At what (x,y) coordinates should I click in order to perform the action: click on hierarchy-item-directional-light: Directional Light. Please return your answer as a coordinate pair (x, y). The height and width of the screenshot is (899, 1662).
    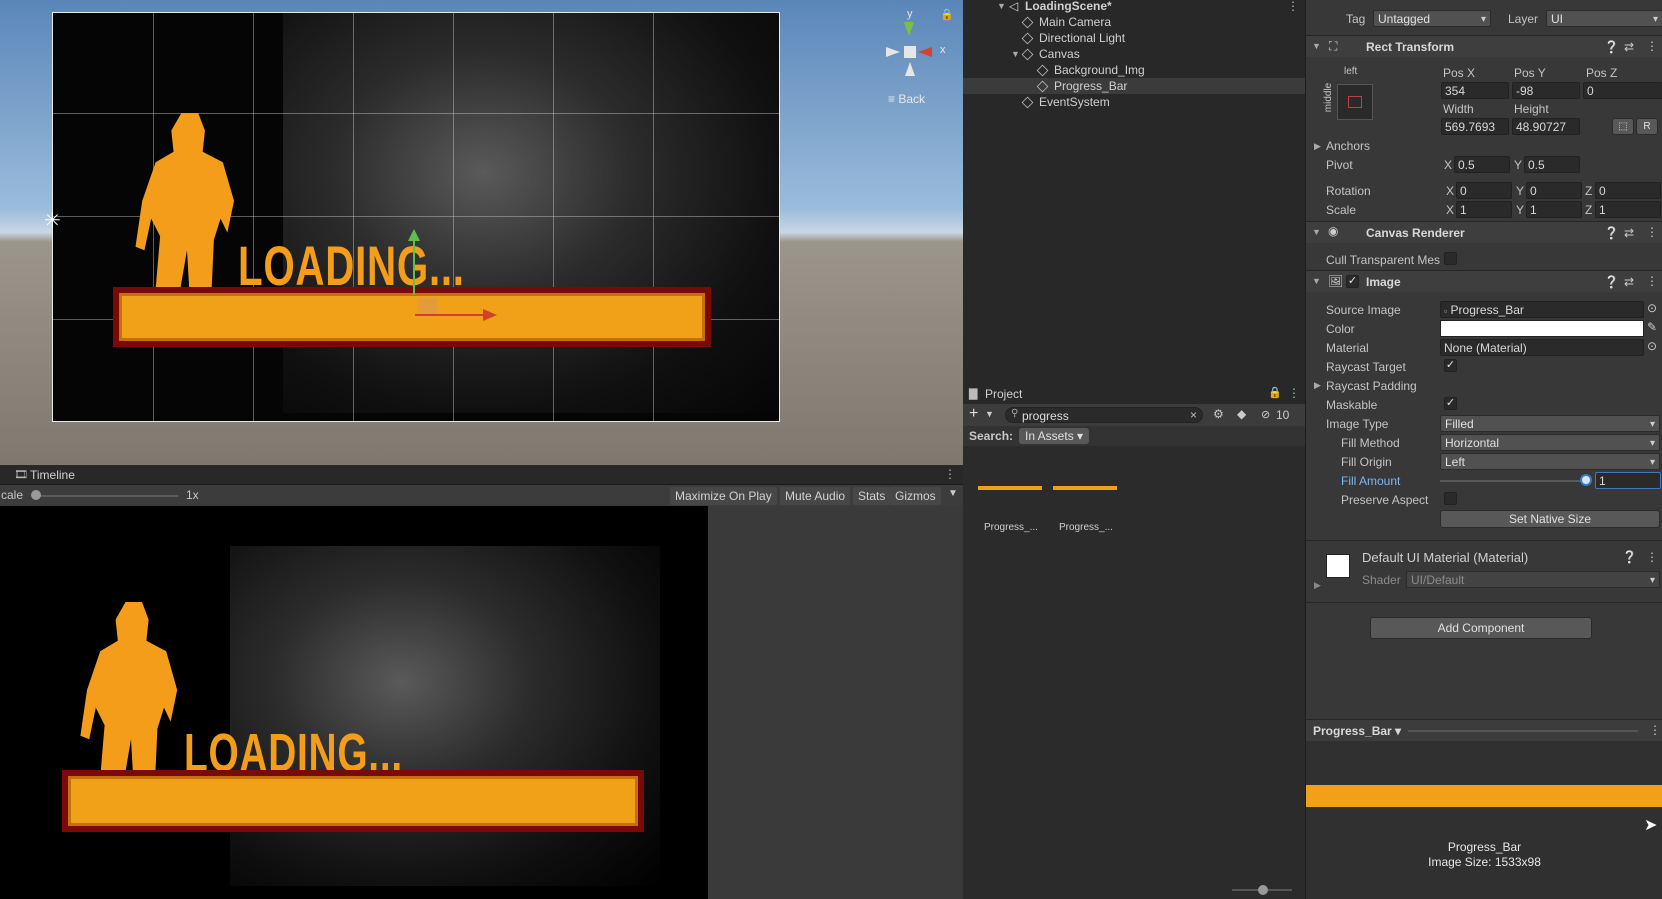
    Looking at the image, I should click on (1134, 38).